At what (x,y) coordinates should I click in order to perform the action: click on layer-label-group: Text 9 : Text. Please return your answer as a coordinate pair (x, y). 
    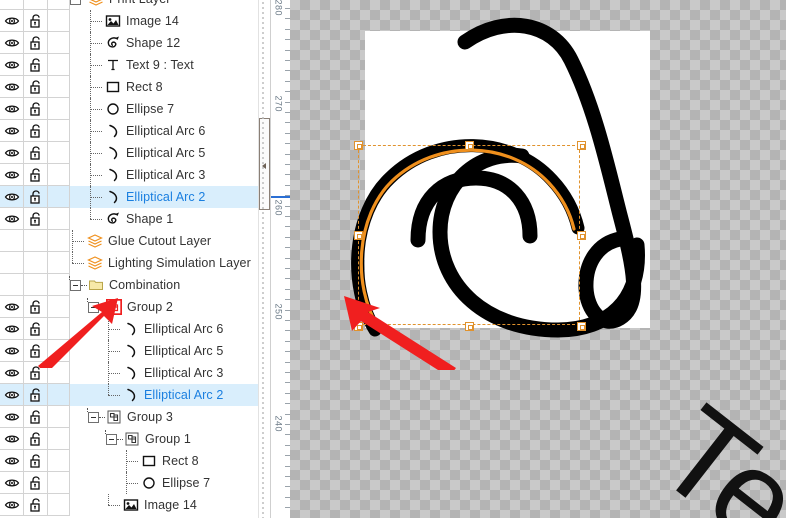
    Looking at the image, I should click on (141, 65).